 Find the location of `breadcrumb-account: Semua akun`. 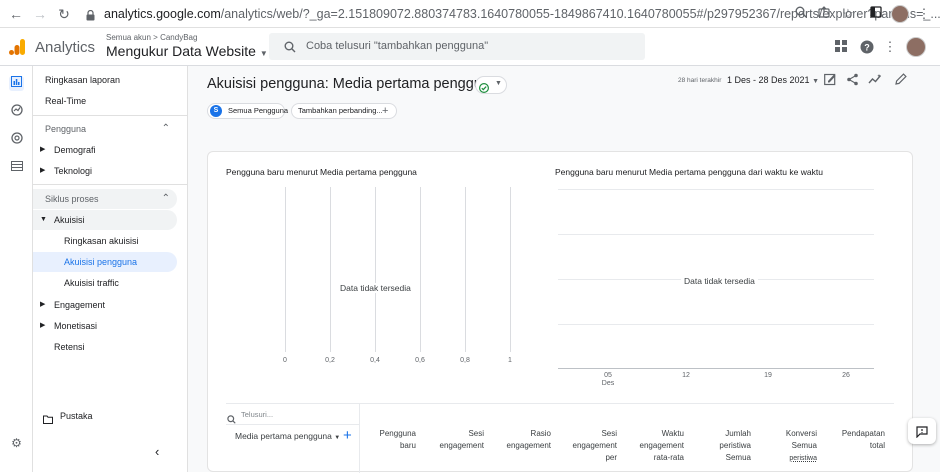

breadcrumb-account: Semua akun is located at coordinates (128, 37).